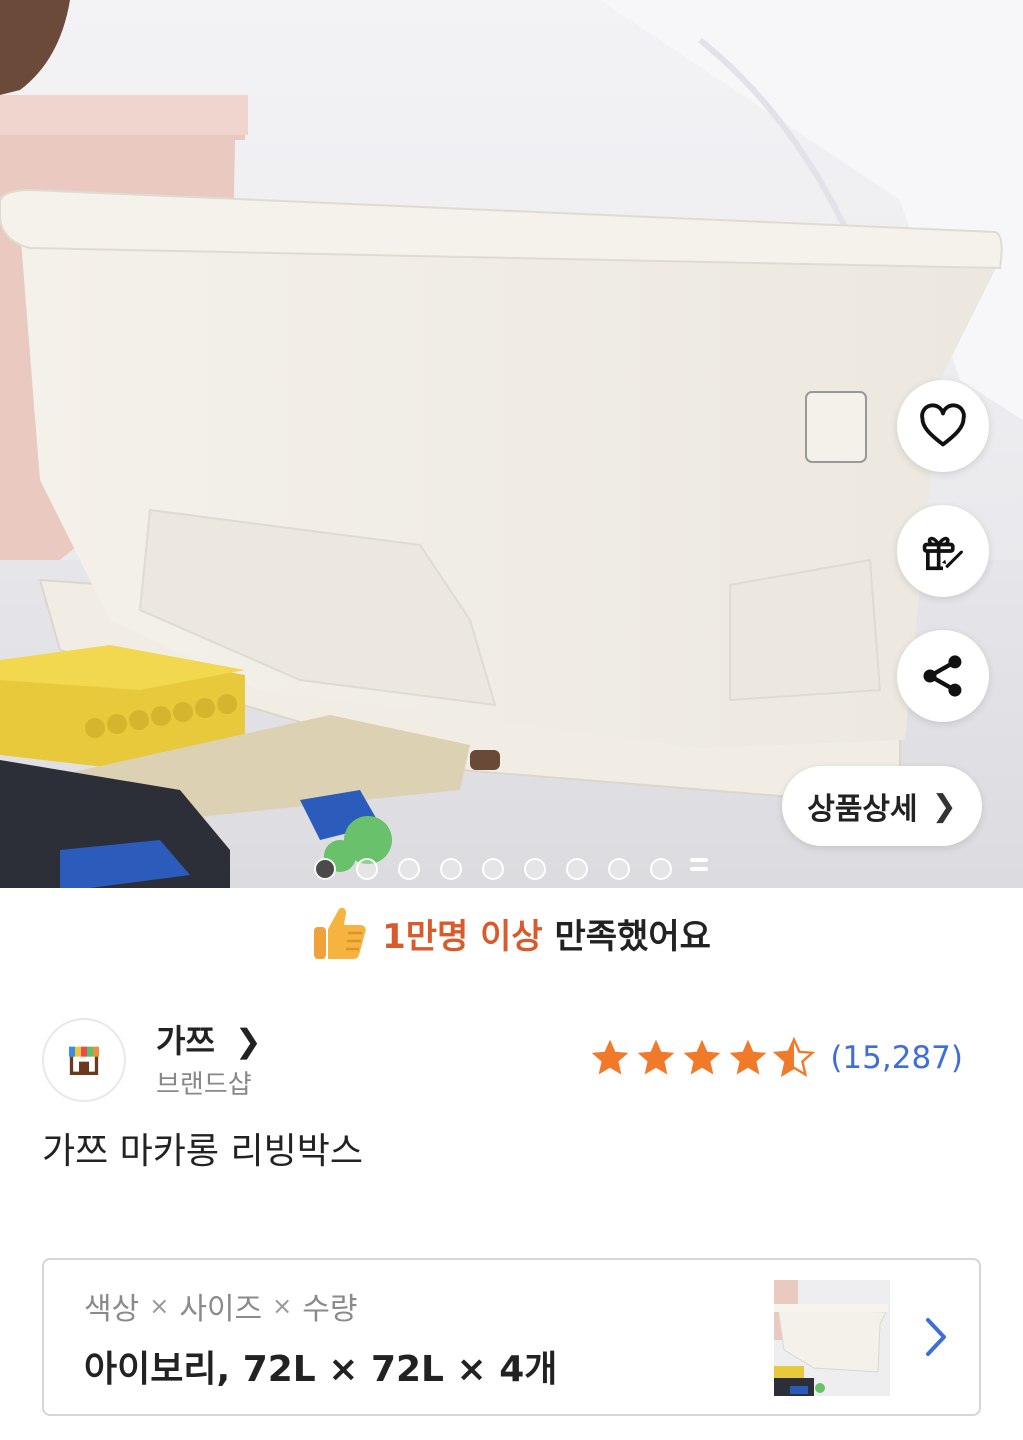  What do you see at coordinates (204, 1085) in the screenshot?
I see `brand-type: 브랜드샵` at bounding box center [204, 1085].